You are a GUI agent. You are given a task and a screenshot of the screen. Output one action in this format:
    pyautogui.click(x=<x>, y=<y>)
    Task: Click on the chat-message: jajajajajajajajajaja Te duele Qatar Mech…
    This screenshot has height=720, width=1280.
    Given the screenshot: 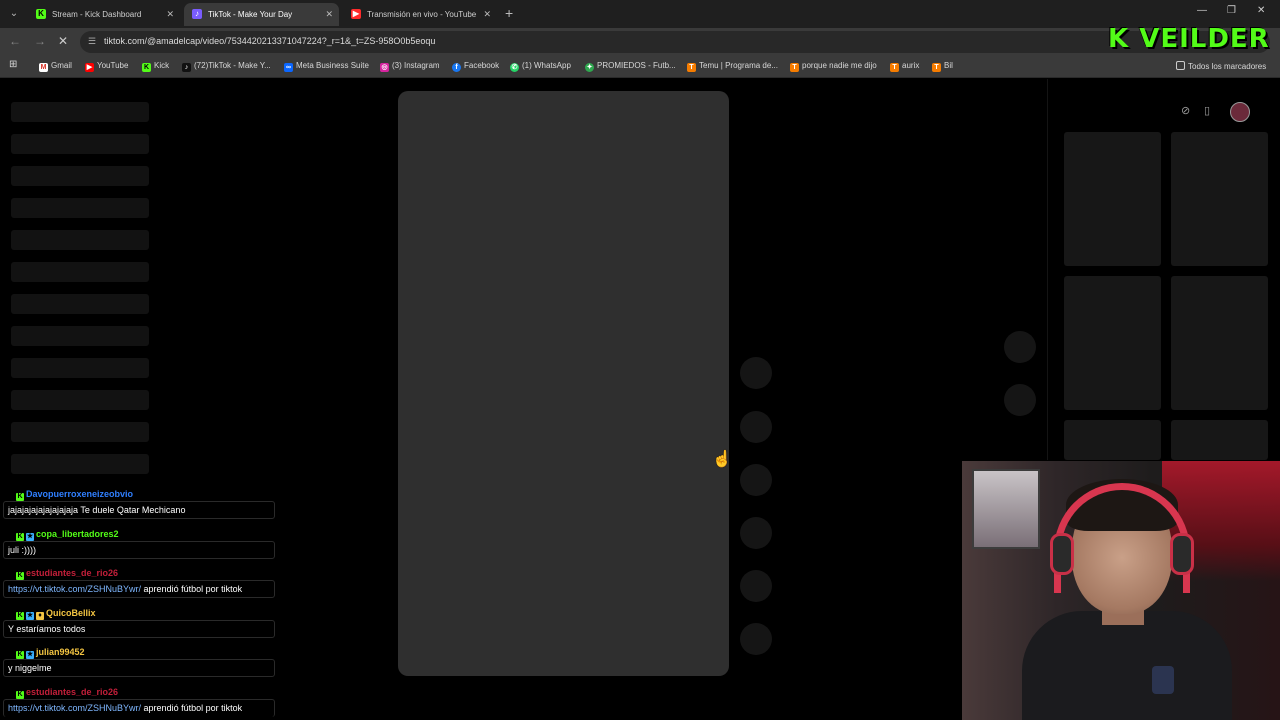 What is the action you would take?
    pyautogui.click(x=139, y=510)
    